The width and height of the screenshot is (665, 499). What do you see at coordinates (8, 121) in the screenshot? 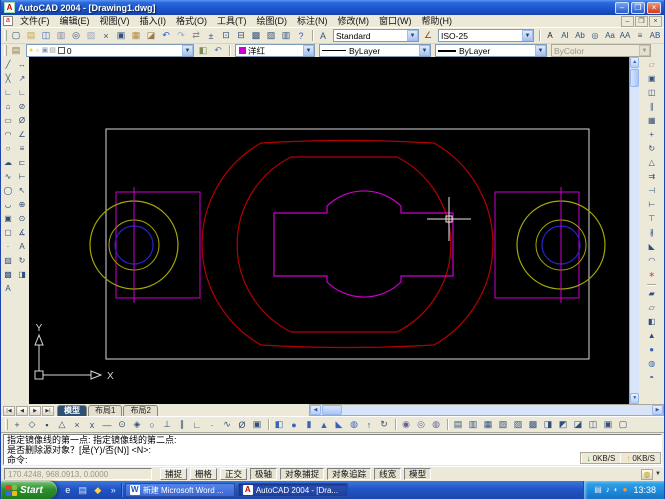
I see `rectangle-icon: ▭` at bounding box center [8, 121].